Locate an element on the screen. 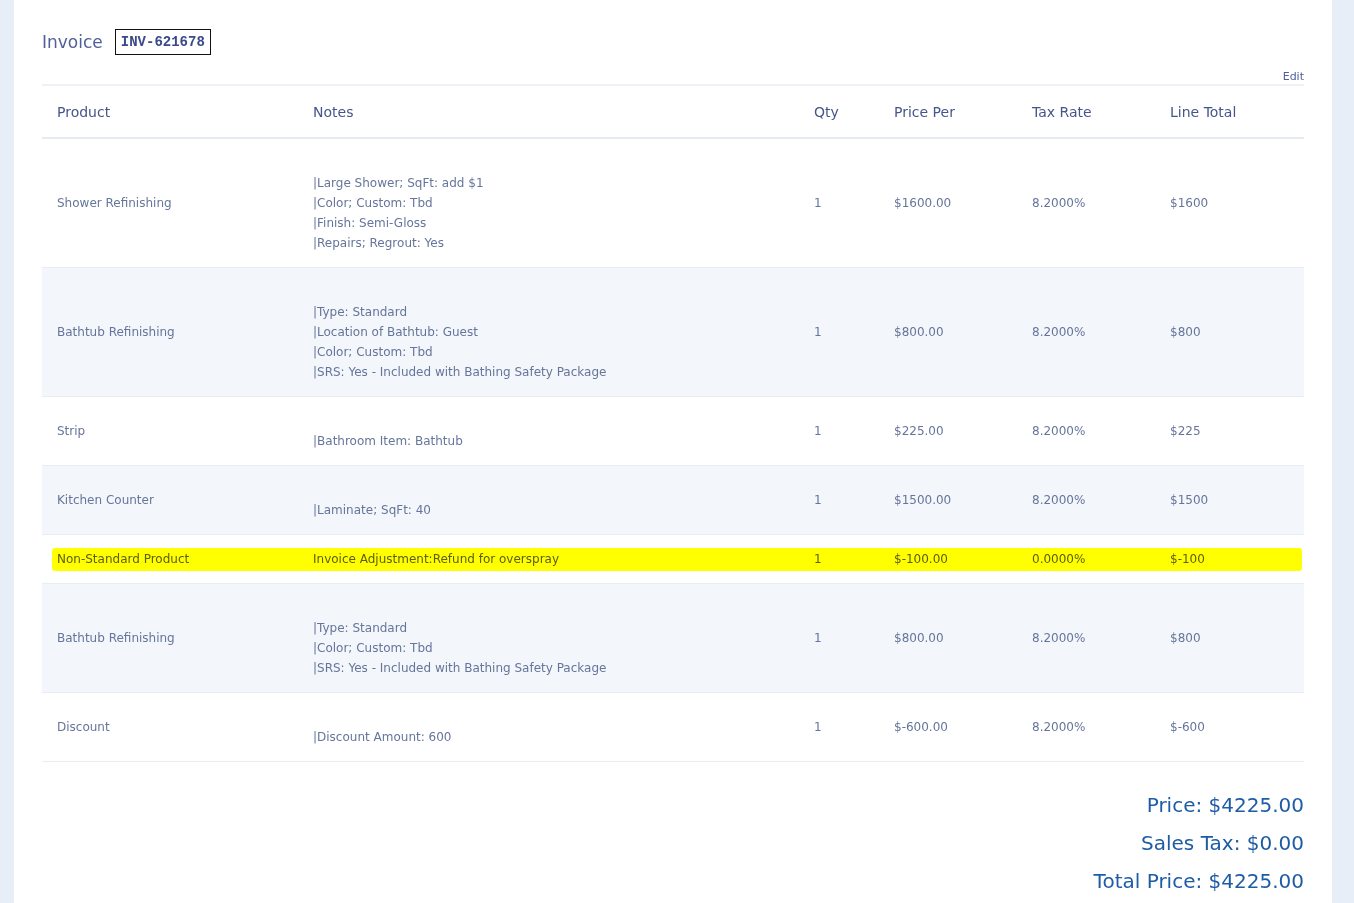 The width and height of the screenshot is (1354, 903). line-total-cell-text: $-600 is located at coordinates (1187, 727).